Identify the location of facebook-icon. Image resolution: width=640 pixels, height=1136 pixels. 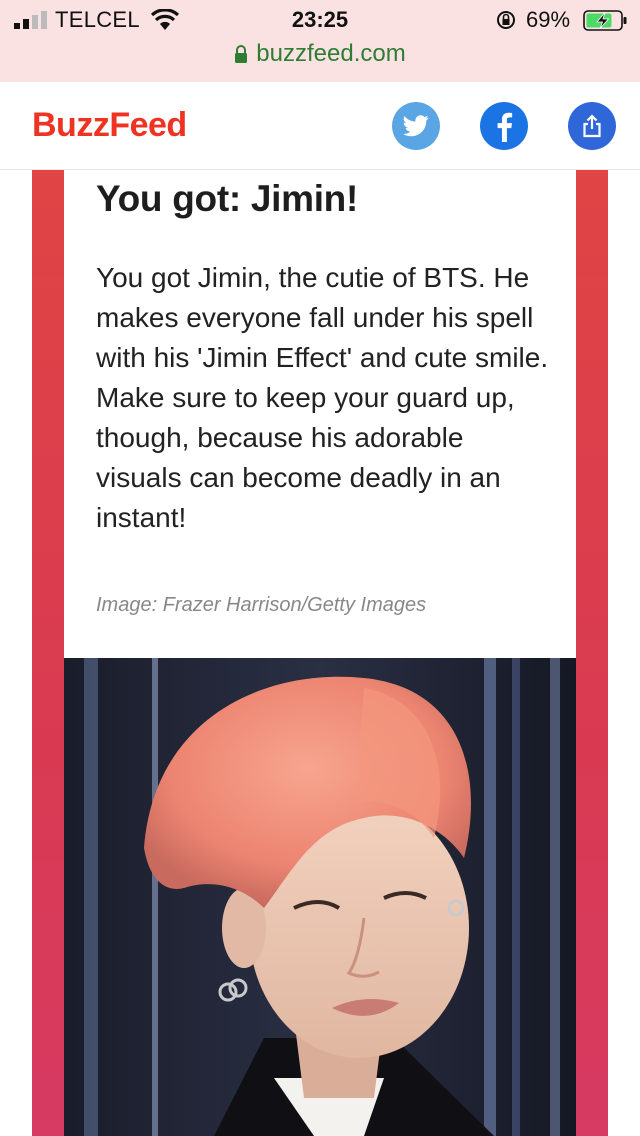
(505, 127).